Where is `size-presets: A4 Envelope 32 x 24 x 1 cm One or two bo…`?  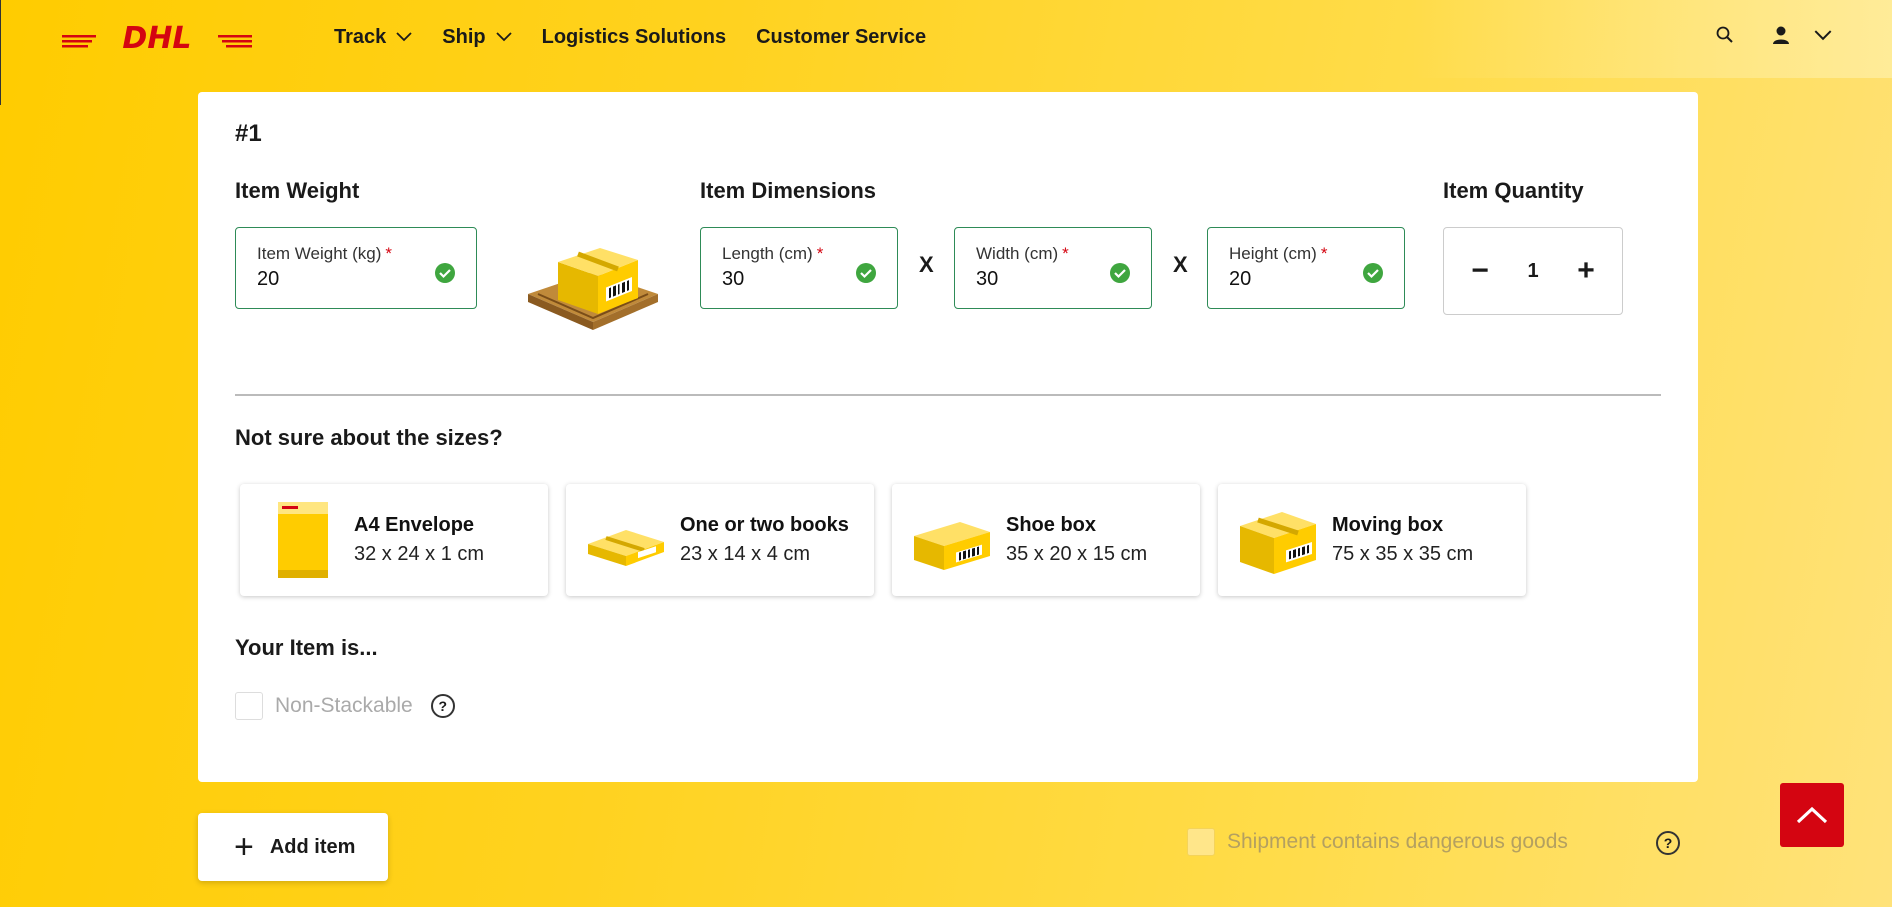
size-presets: A4 Envelope 32 x 24 x 1 cm One or two bo… is located at coordinates (883, 540).